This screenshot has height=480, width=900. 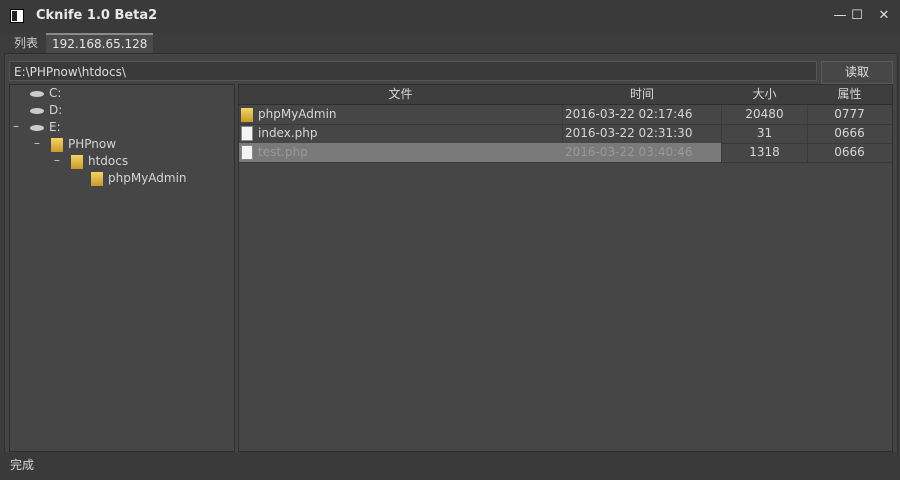 What do you see at coordinates (840, 15) in the screenshot?
I see `minimize-icon: —` at bounding box center [840, 15].